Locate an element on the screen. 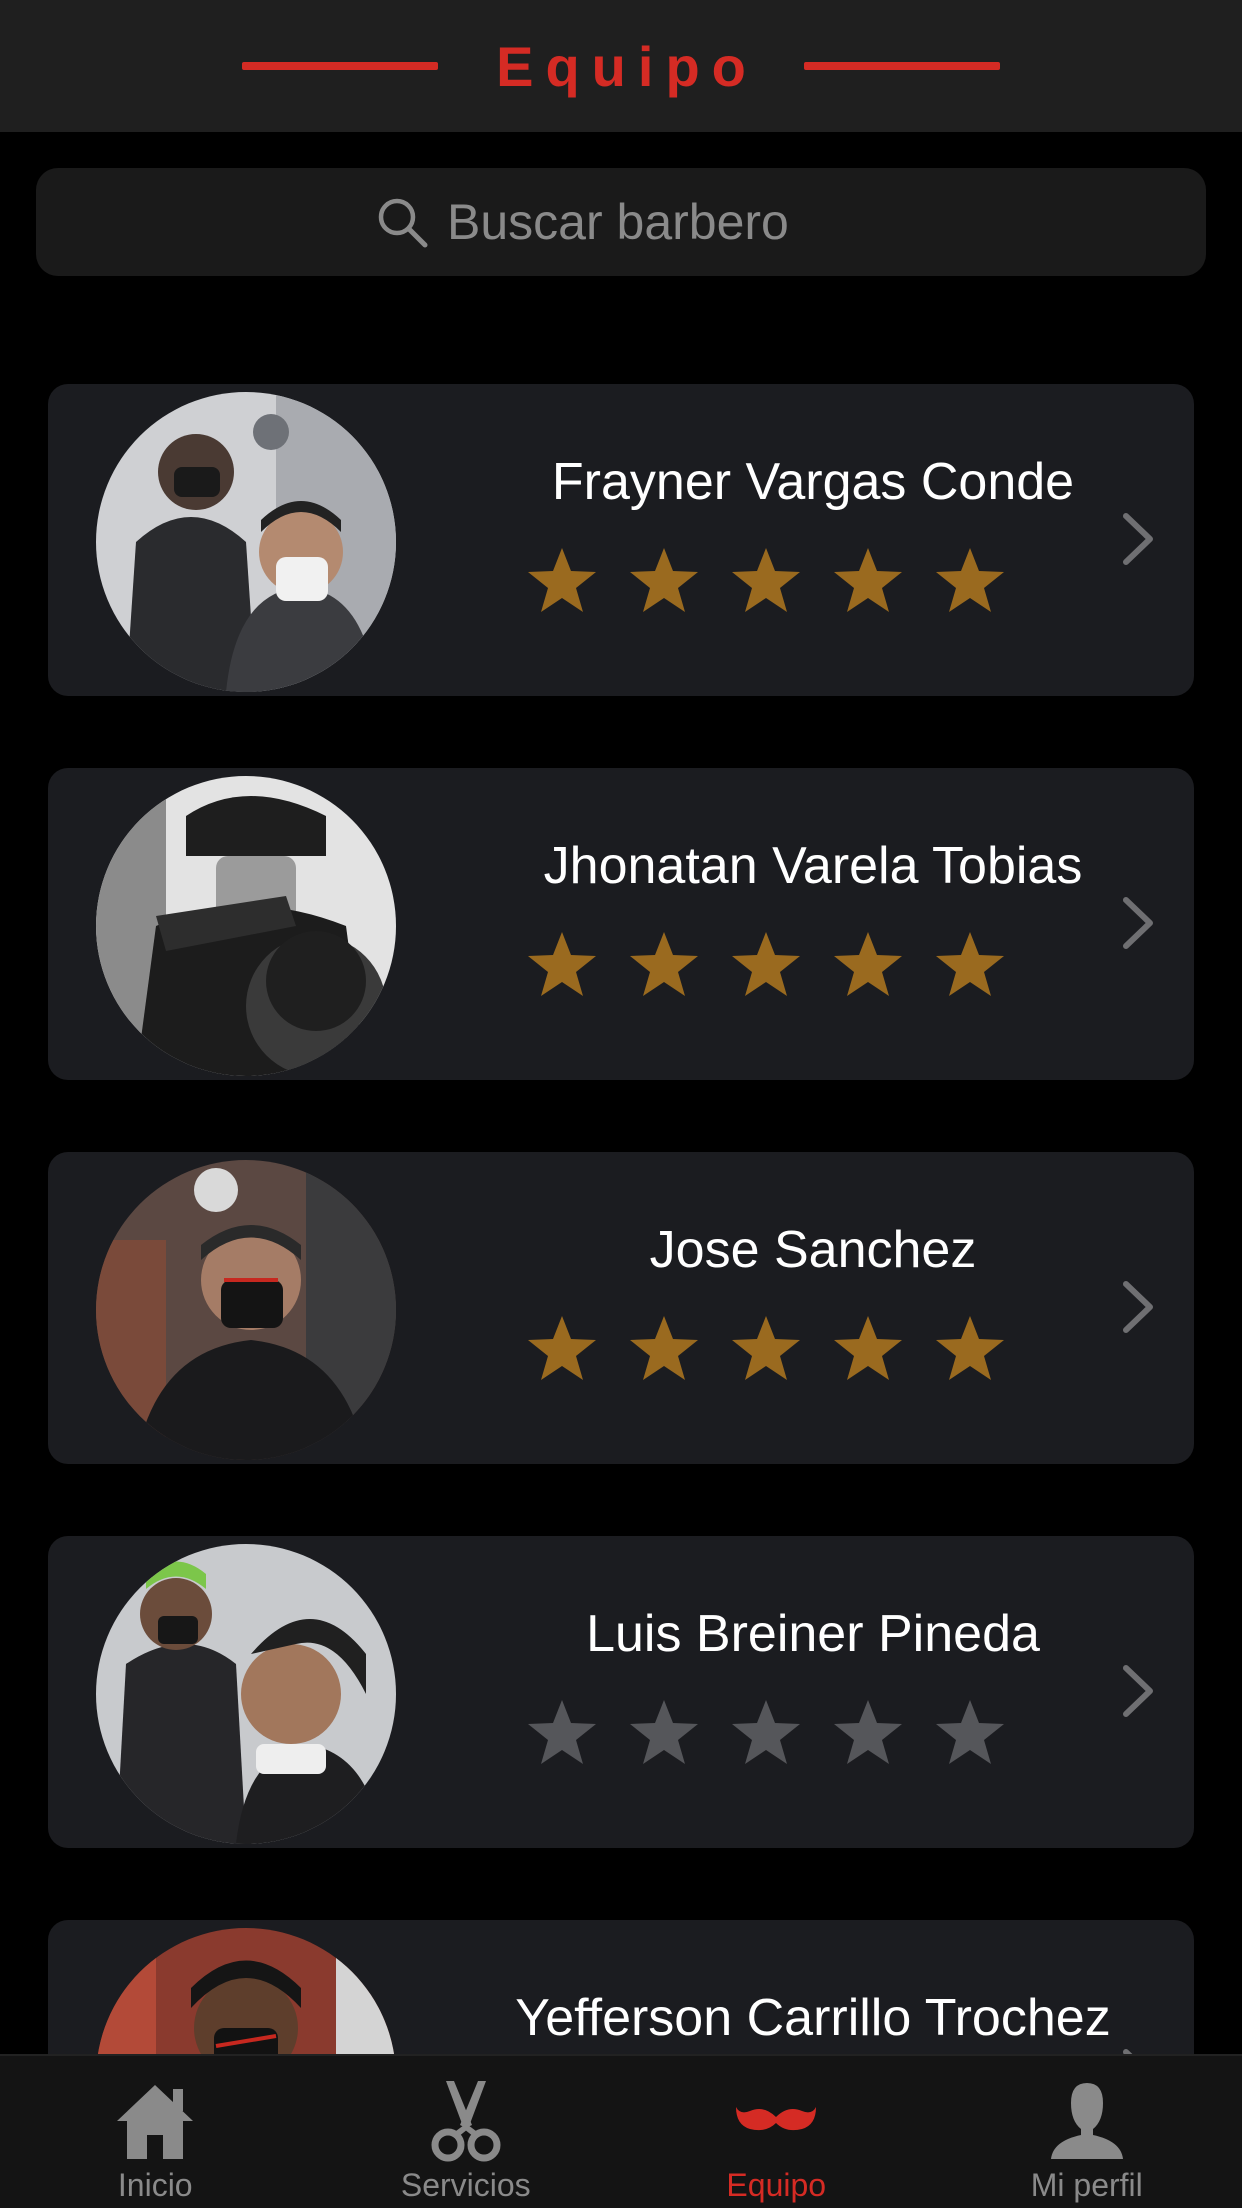 The width and height of the screenshot is (1242, 2208). barber-name: Jhonatan Varela Tobias is located at coordinates (813, 866).